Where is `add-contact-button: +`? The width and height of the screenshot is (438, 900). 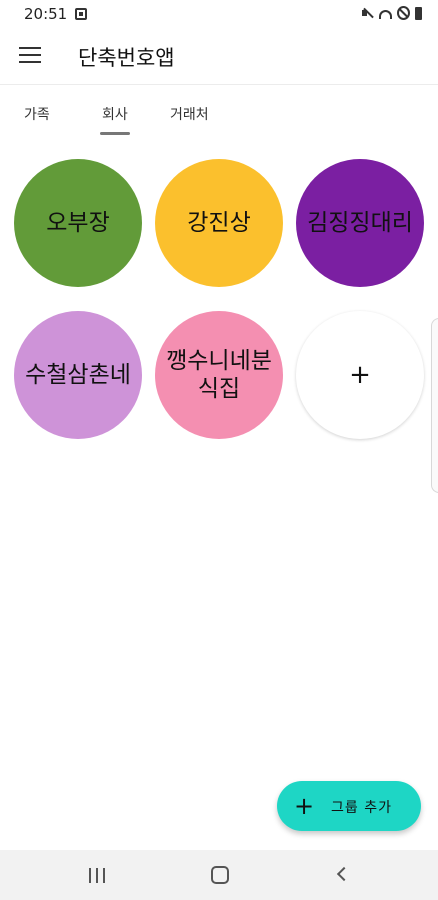 add-contact-button: + is located at coordinates (360, 375).